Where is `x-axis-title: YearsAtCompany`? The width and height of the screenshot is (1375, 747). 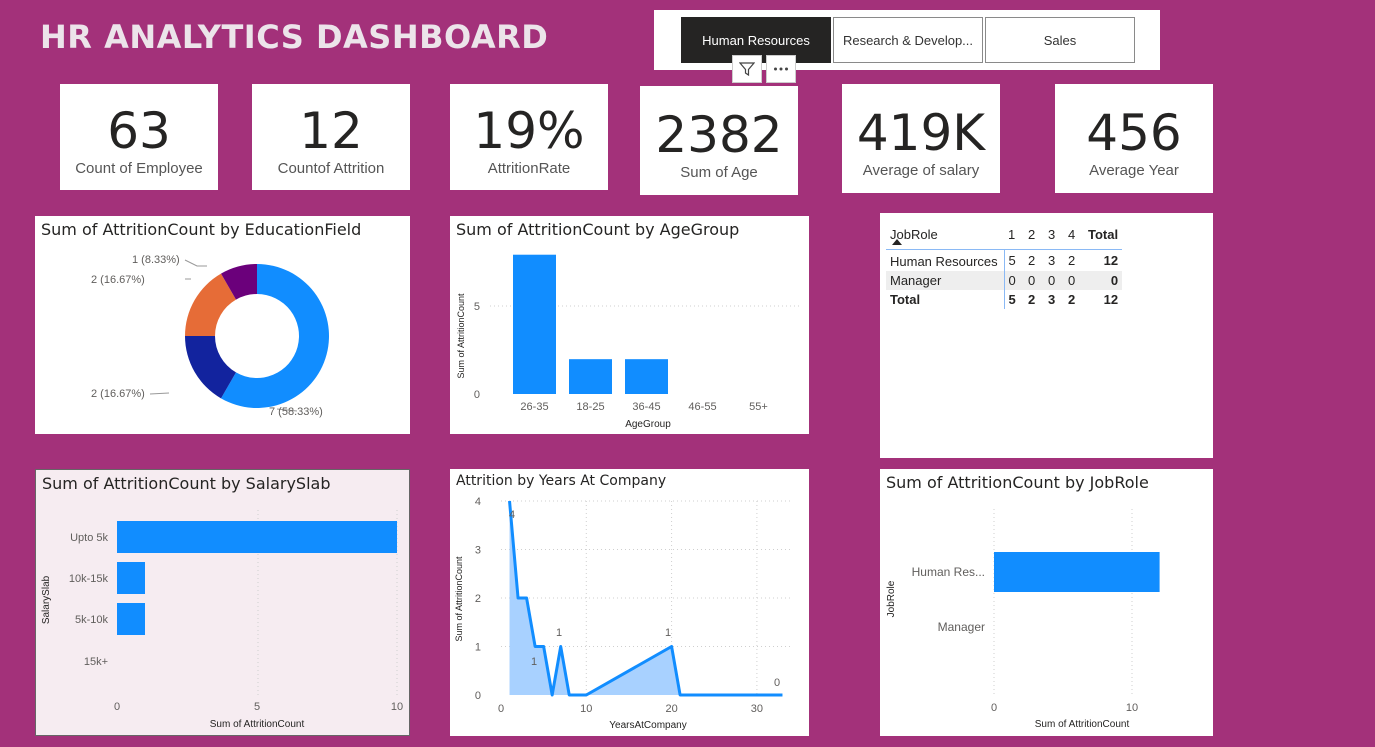 x-axis-title: YearsAtCompany is located at coordinates (647, 725).